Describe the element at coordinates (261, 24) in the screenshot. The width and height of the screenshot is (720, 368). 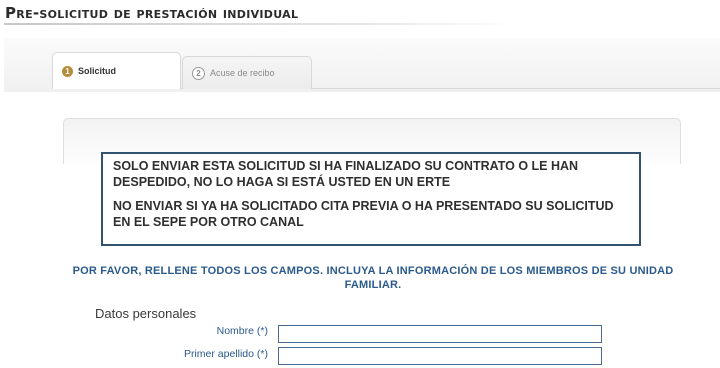
I see `title-underline` at that location.